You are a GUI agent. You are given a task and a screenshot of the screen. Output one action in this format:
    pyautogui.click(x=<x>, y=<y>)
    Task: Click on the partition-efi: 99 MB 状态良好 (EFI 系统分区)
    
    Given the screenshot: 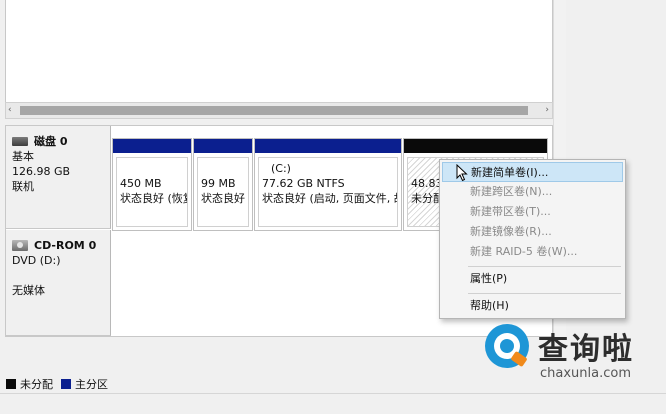 What is the action you would take?
    pyautogui.click(x=223, y=184)
    